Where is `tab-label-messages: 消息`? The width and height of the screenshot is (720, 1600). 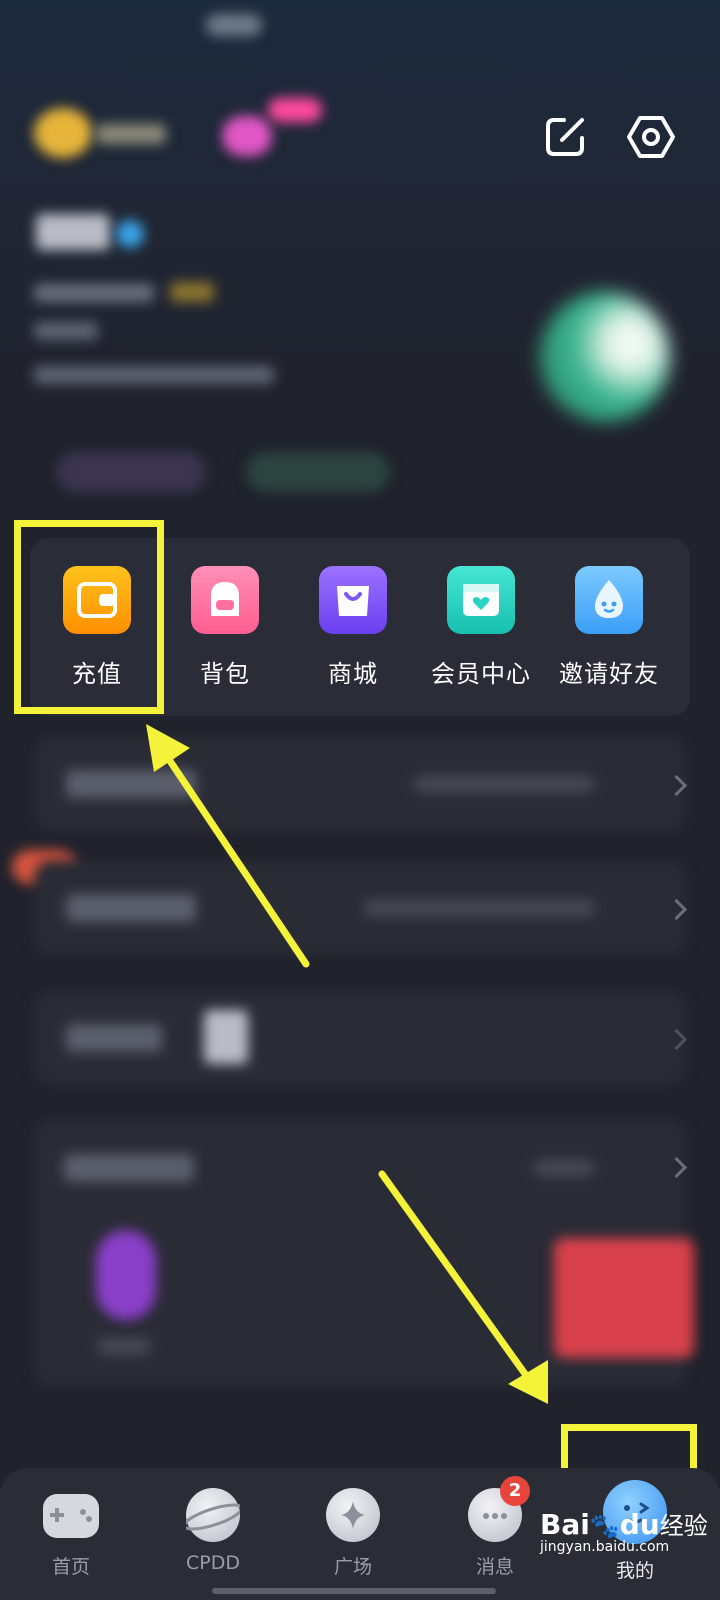
tab-label-messages: 消息 is located at coordinates (494, 1567).